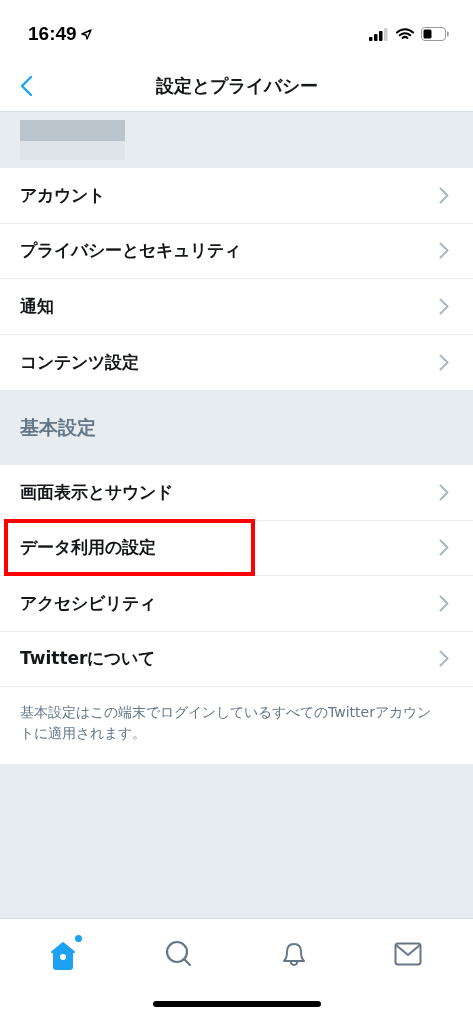 The height and width of the screenshot is (1024, 473). I want to click on status-time: 16:49, so click(52, 33).